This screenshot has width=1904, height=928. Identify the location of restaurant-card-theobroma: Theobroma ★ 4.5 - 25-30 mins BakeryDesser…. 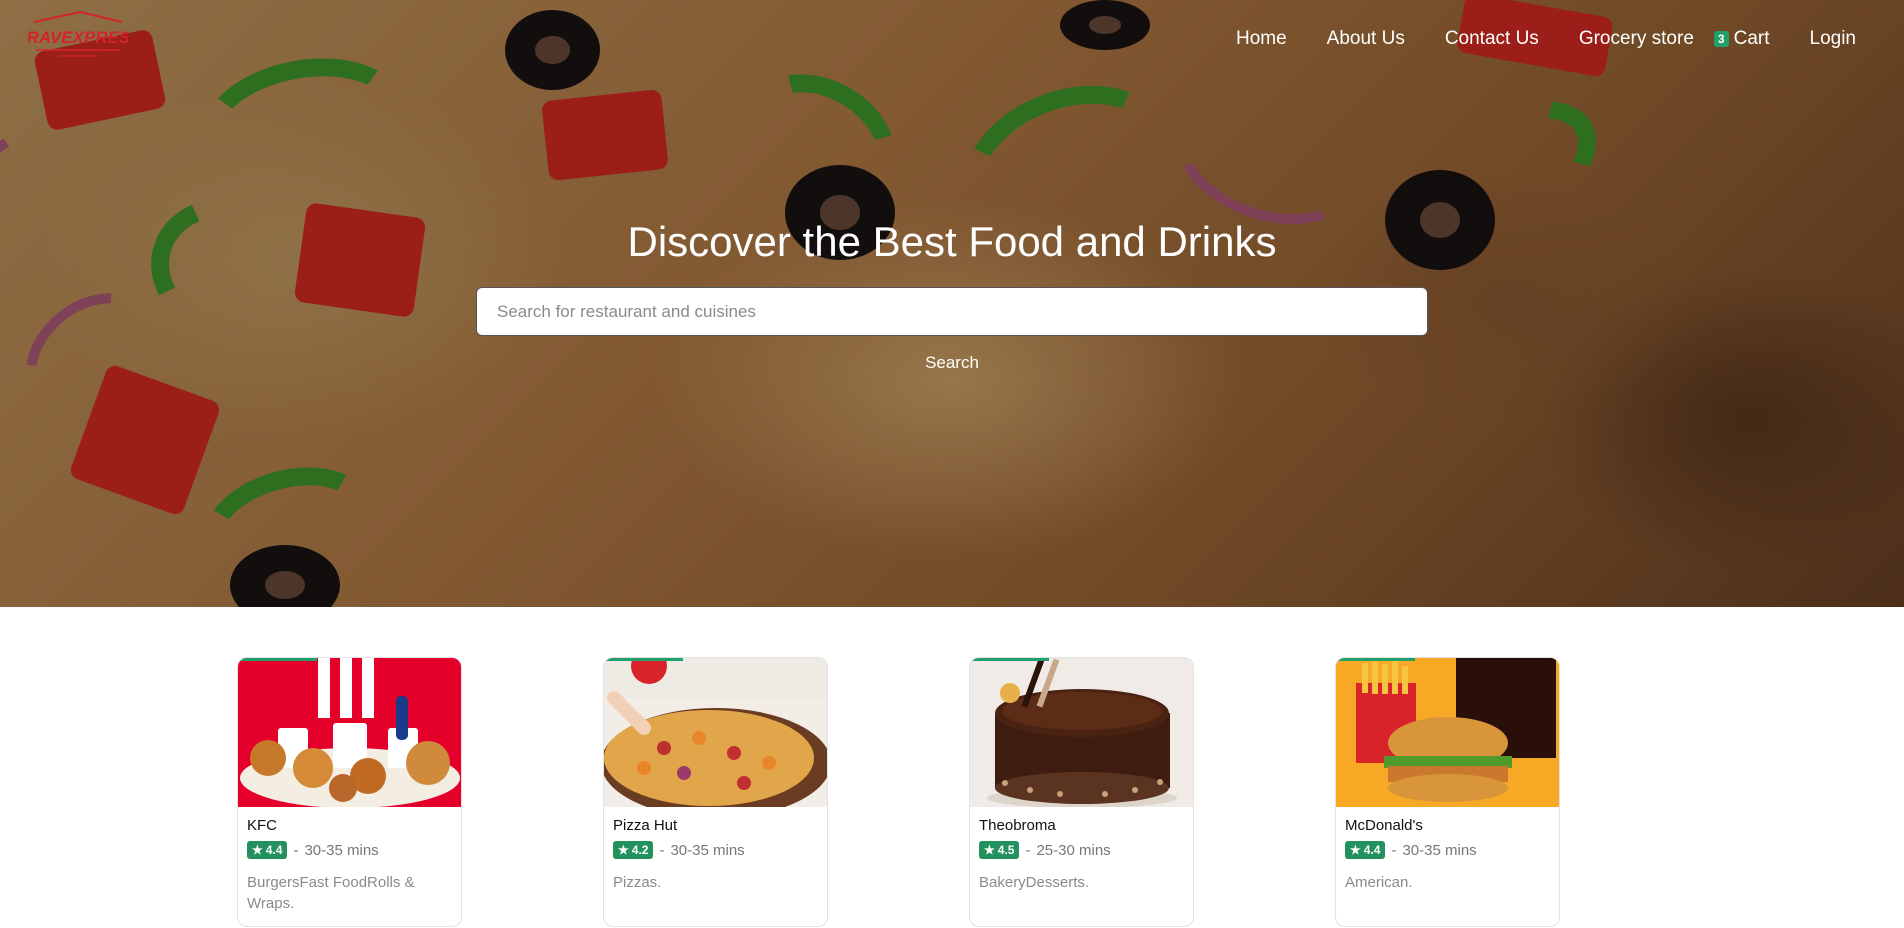
(1081, 792).